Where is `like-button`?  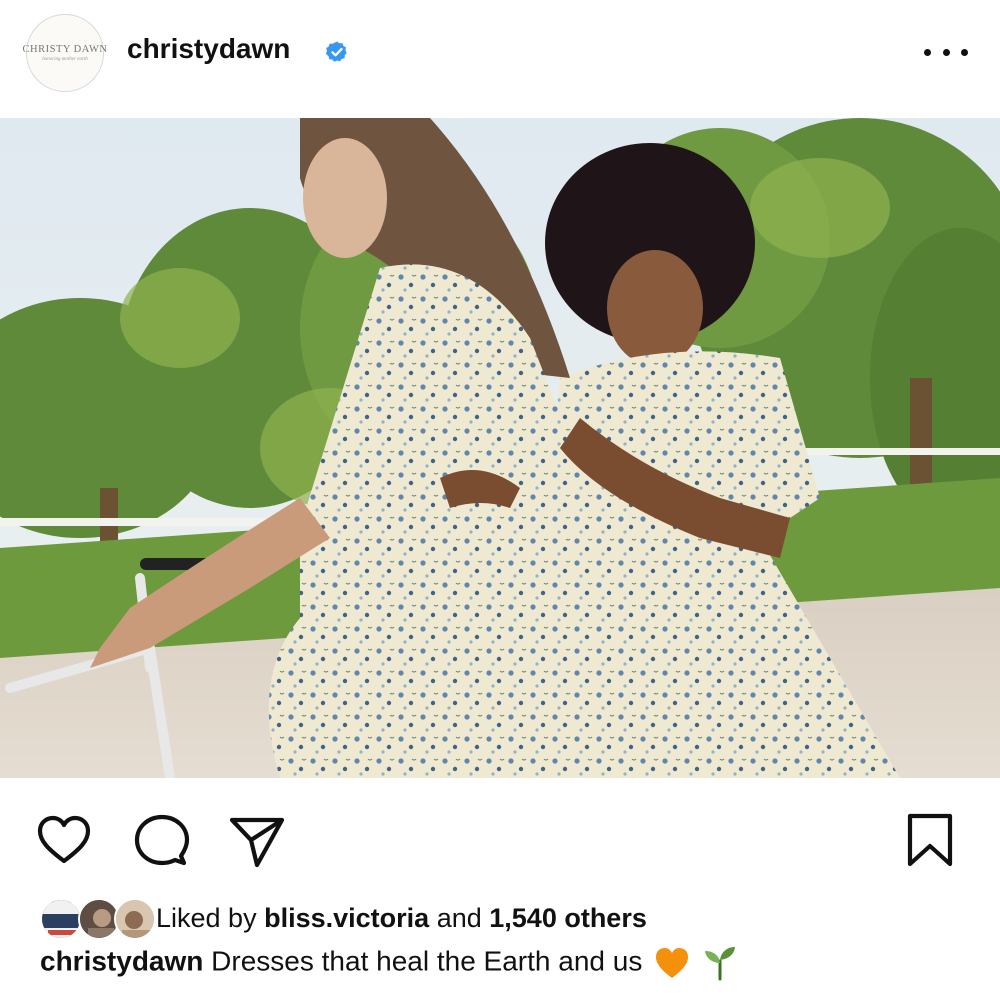
like-button is located at coordinates (64, 840).